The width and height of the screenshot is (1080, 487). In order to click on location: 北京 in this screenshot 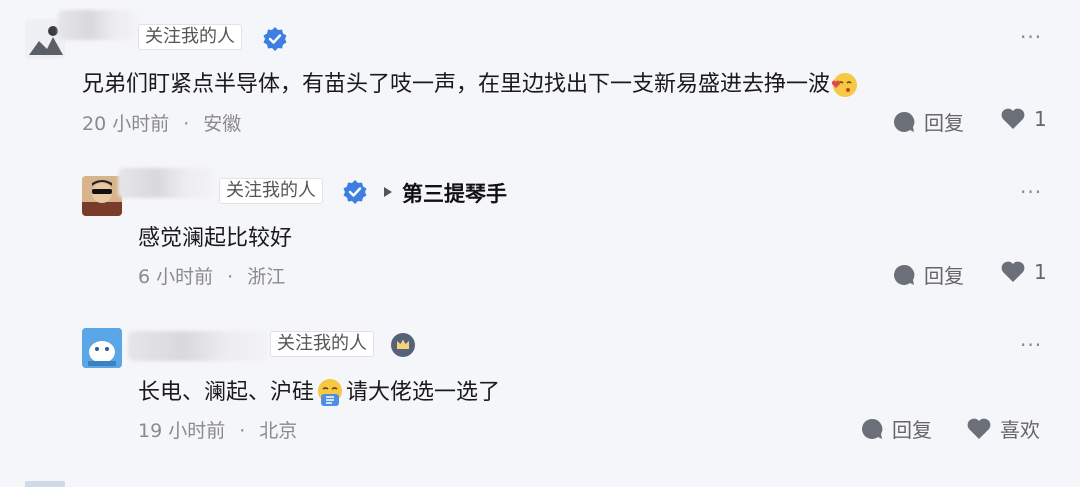, I will do `click(278, 431)`.